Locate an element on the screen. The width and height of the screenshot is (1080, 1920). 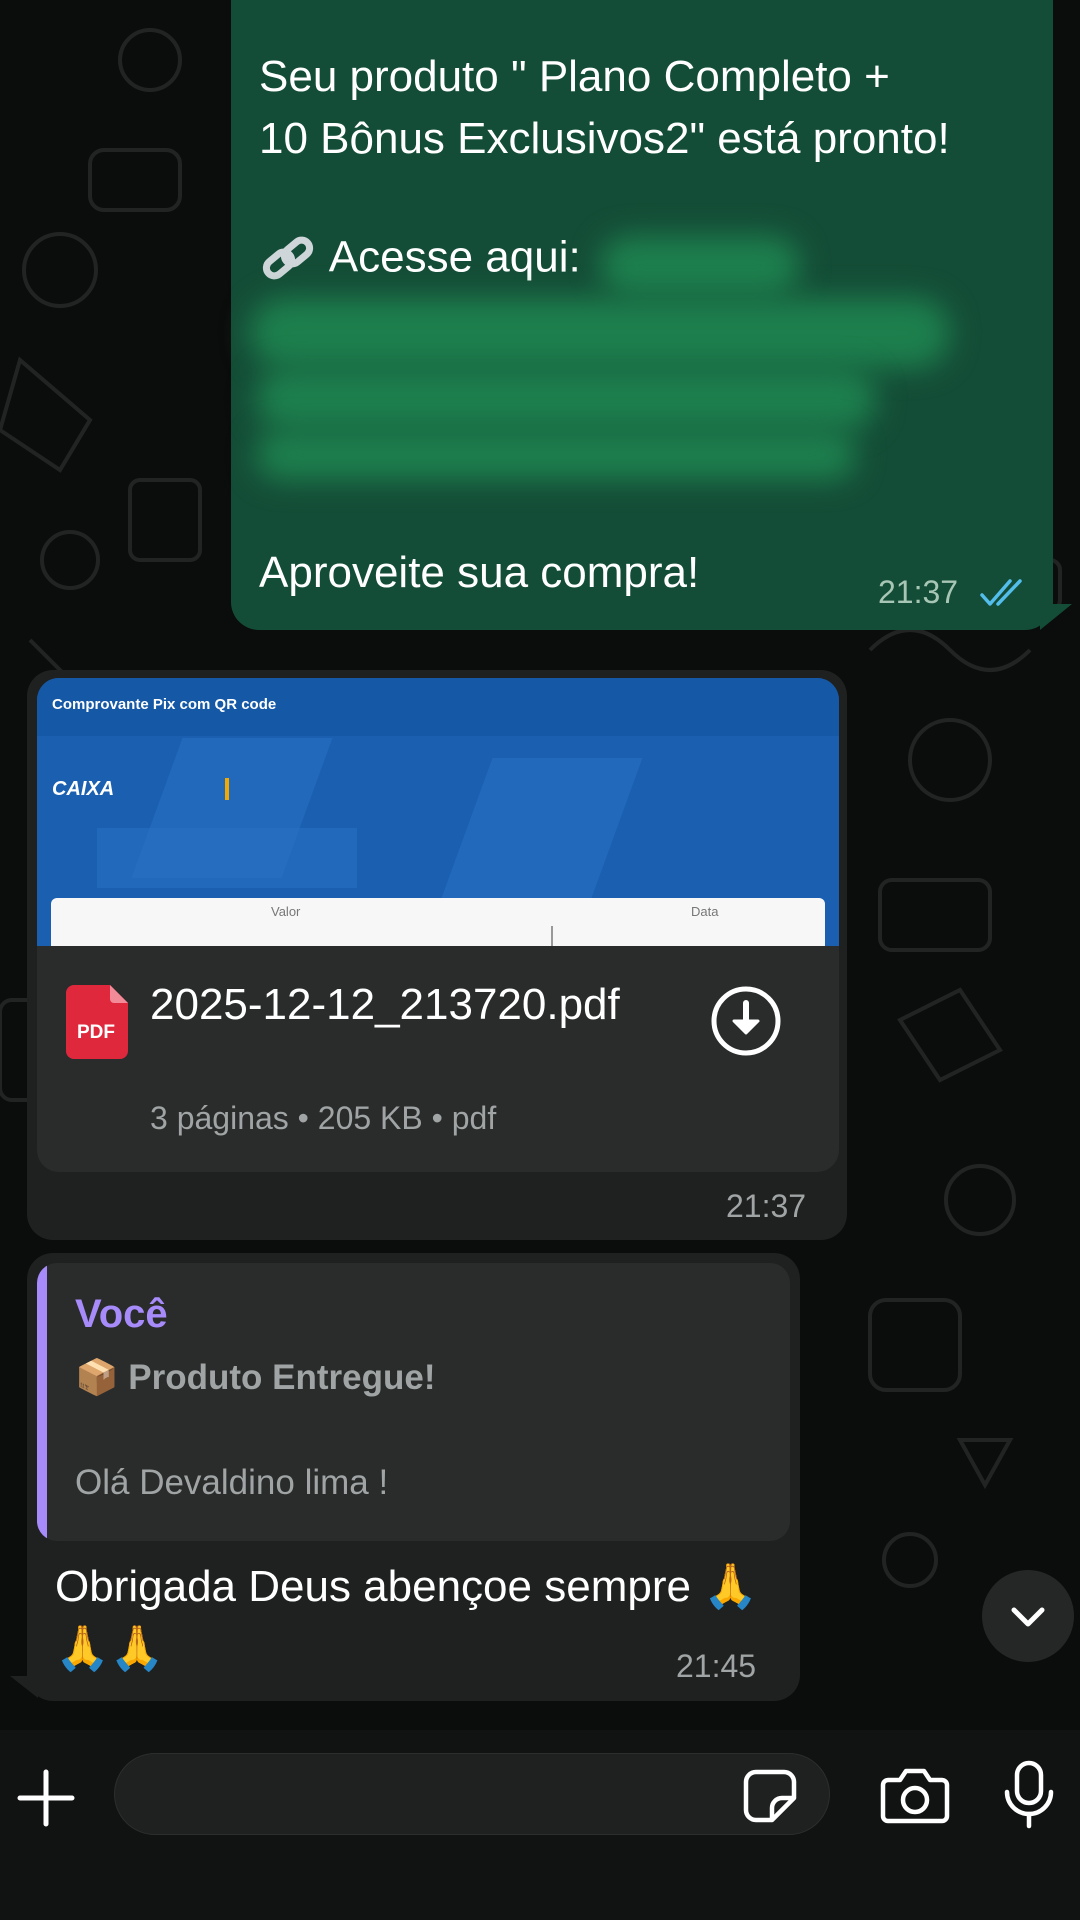
pdf-file-icon: PDF is located at coordinates (97, 1022).